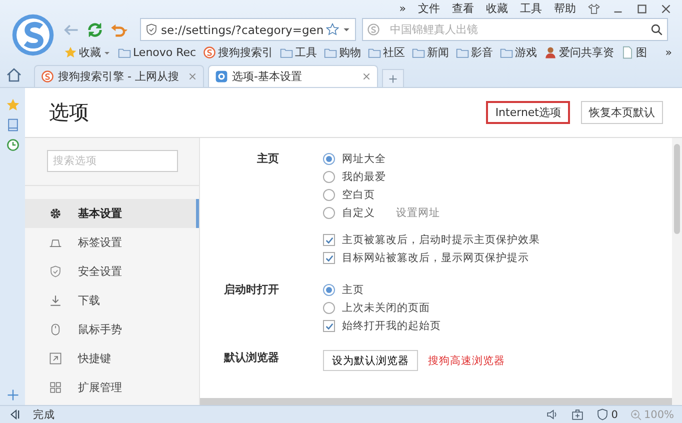 The image size is (682, 423). I want to click on grid-icon, so click(55, 387).